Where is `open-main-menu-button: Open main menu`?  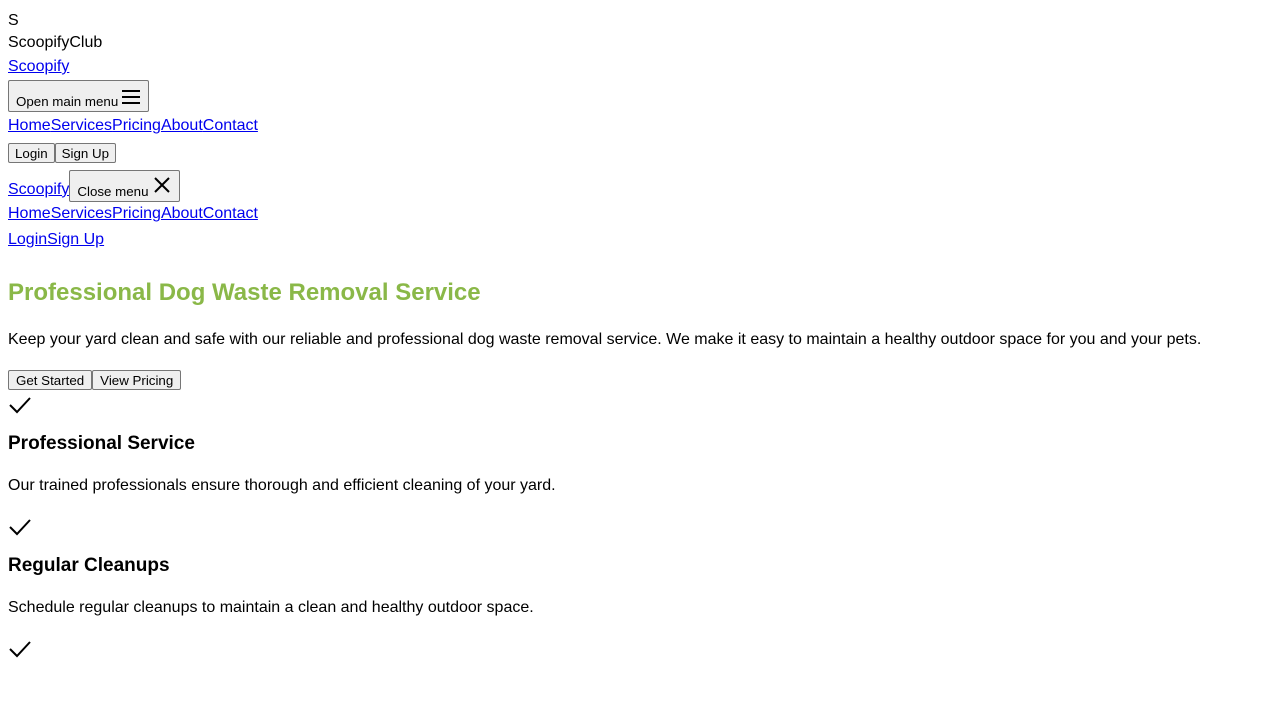
open-main-menu-button: Open main menu is located at coordinates (79, 96).